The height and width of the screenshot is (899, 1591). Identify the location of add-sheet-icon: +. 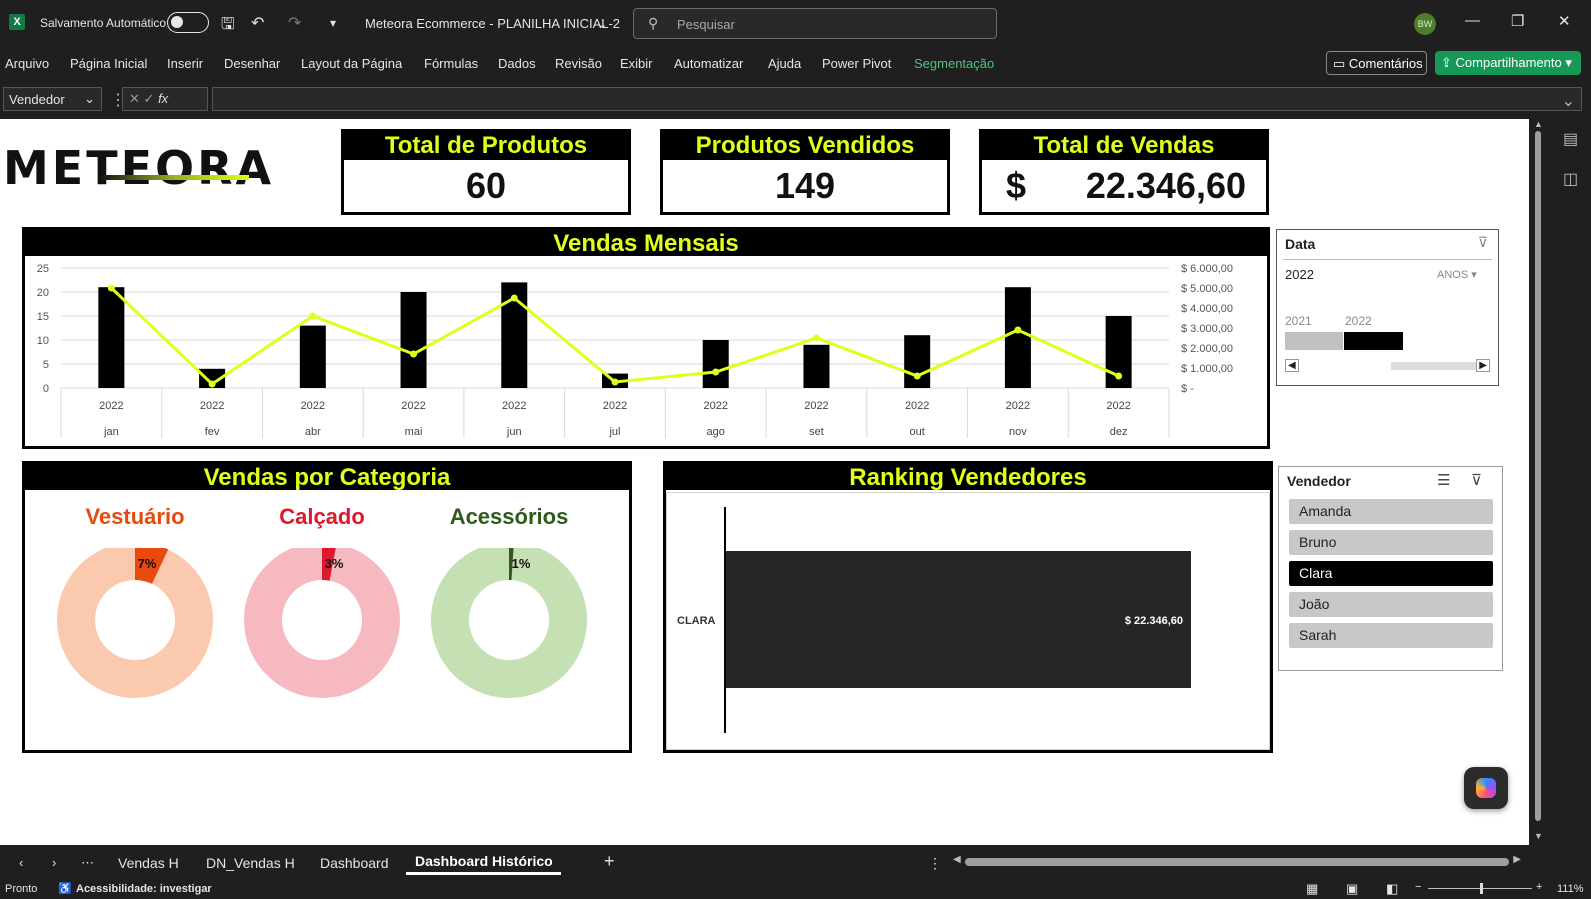
(609, 861).